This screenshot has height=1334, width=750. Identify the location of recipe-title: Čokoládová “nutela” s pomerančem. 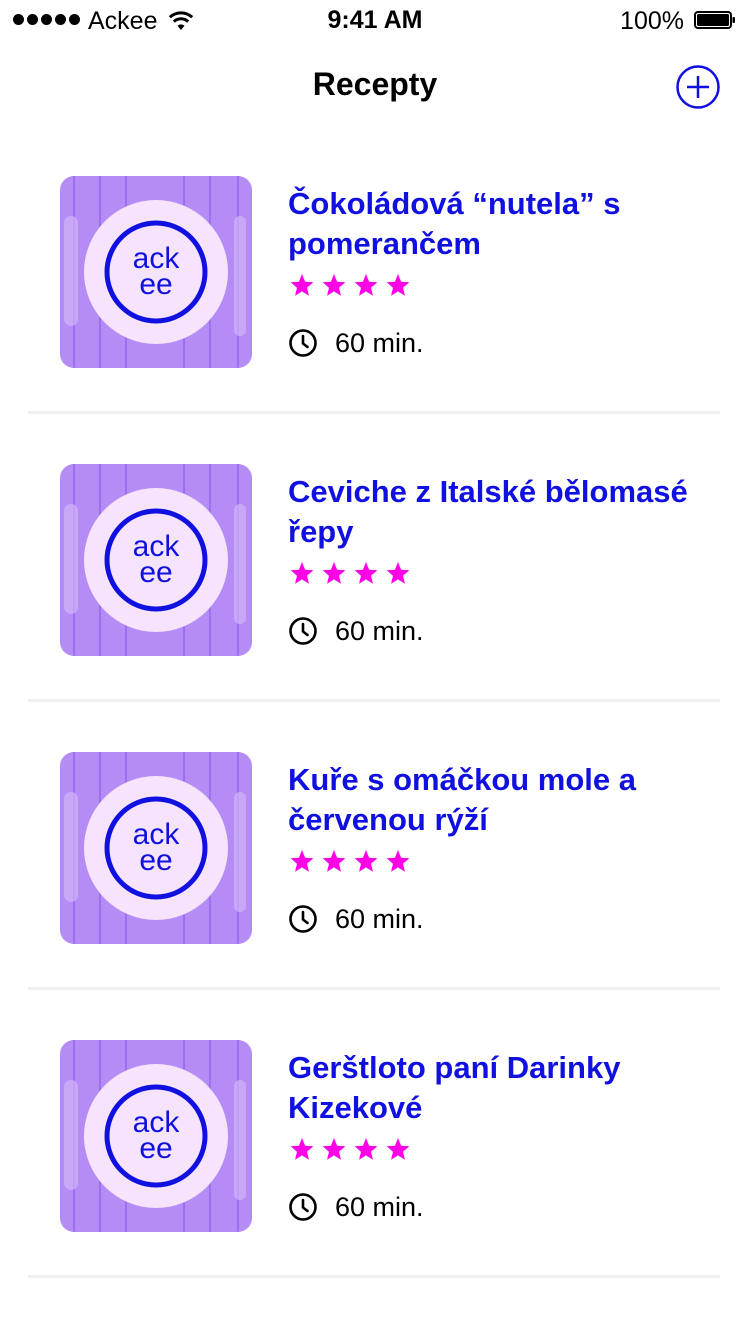
(498, 224).